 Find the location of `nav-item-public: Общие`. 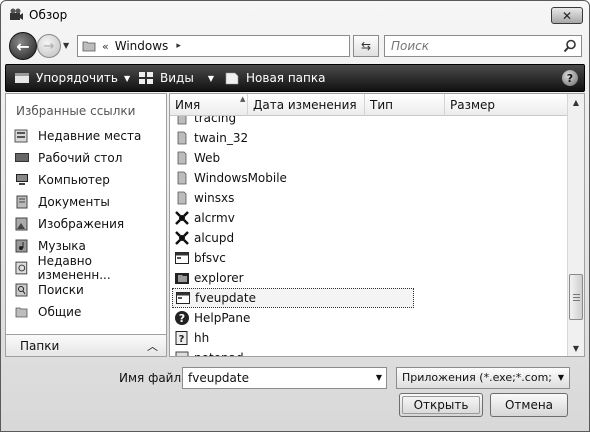

nav-item-public: Общие is located at coordinates (47, 312).